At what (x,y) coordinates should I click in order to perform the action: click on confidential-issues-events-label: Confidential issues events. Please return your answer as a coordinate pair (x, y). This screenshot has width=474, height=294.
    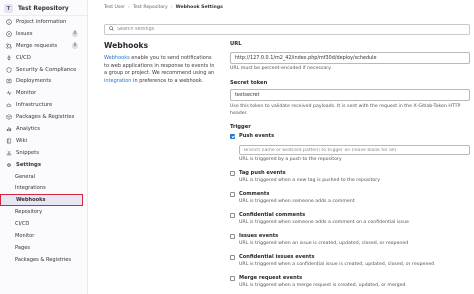
    Looking at the image, I should click on (277, 257).